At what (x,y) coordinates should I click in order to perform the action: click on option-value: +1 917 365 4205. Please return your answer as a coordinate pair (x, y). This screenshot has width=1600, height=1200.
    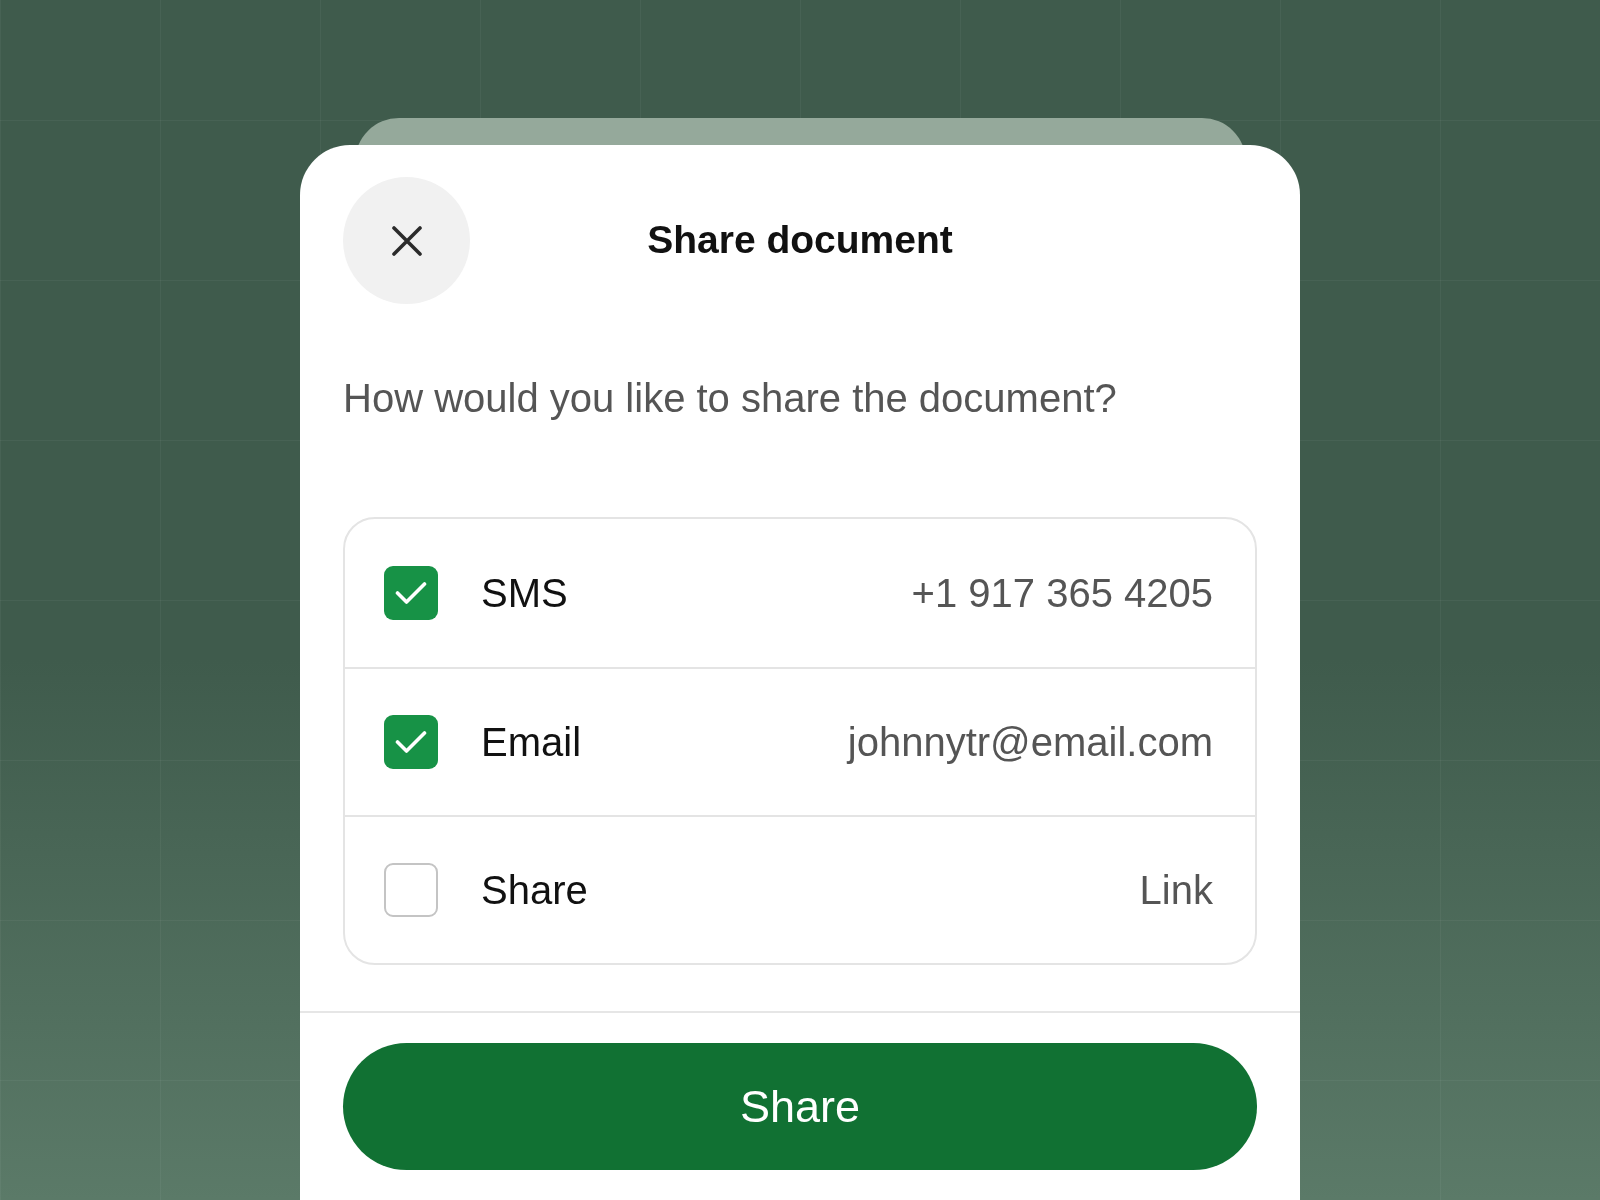
    Looking at the image, I should click on (1062, 593).